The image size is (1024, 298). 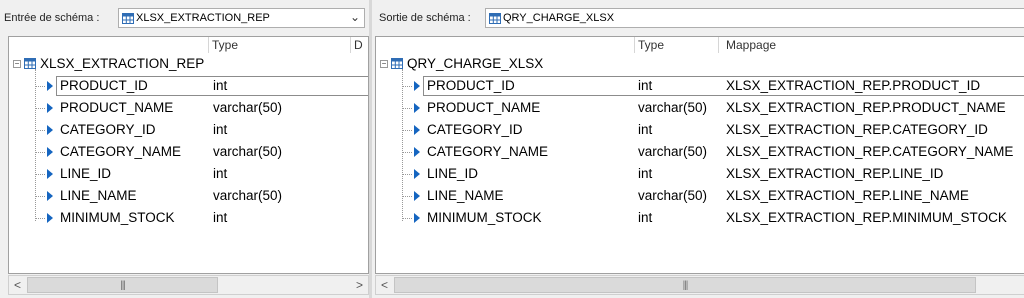 What do you see at coordinates (700, 174) in the screenshot?
I see `field-row: LINE_ID int XLSX_EXTRACTION_REP.LINE_ID` at bounding box center [700, 174].